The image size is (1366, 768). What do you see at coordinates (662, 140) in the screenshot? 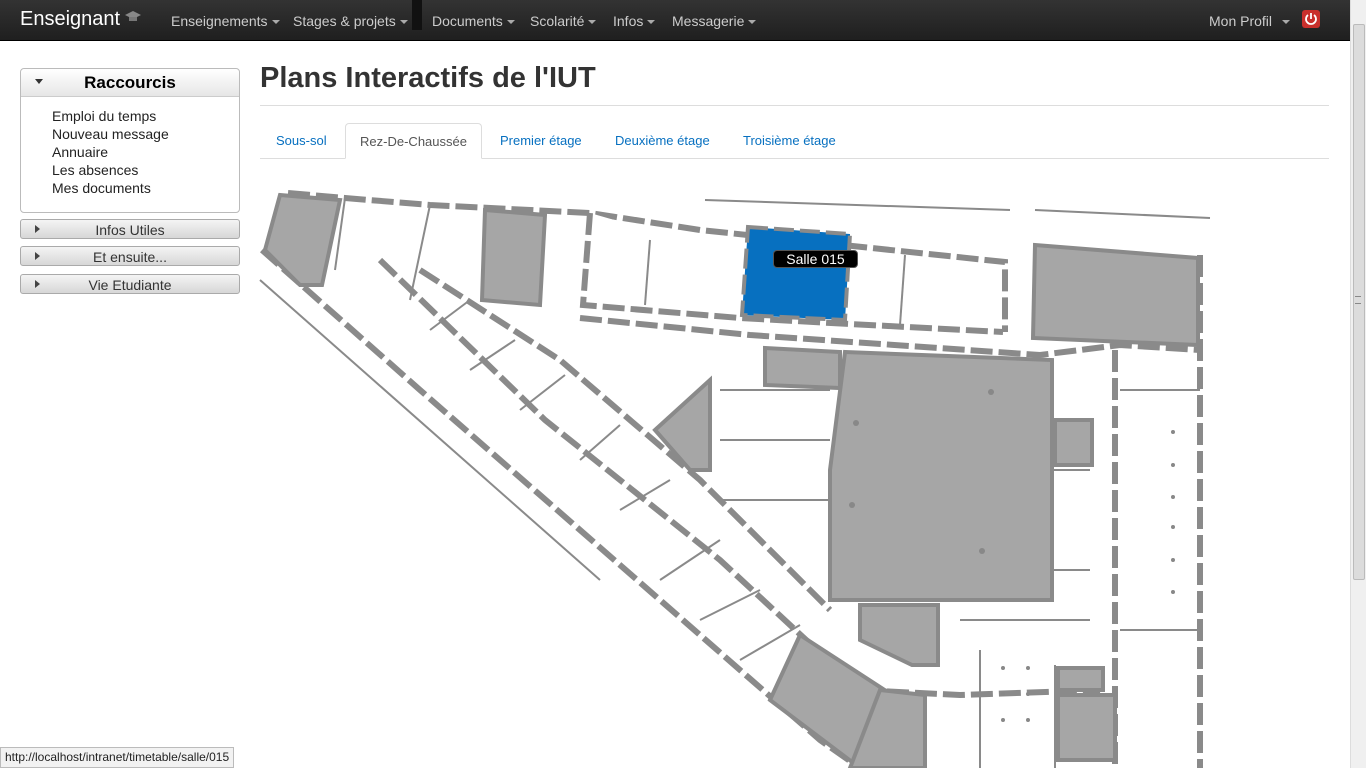
I see `tab-deuxieme-etage: Deuxième étage` at bounding box center [662, 140].